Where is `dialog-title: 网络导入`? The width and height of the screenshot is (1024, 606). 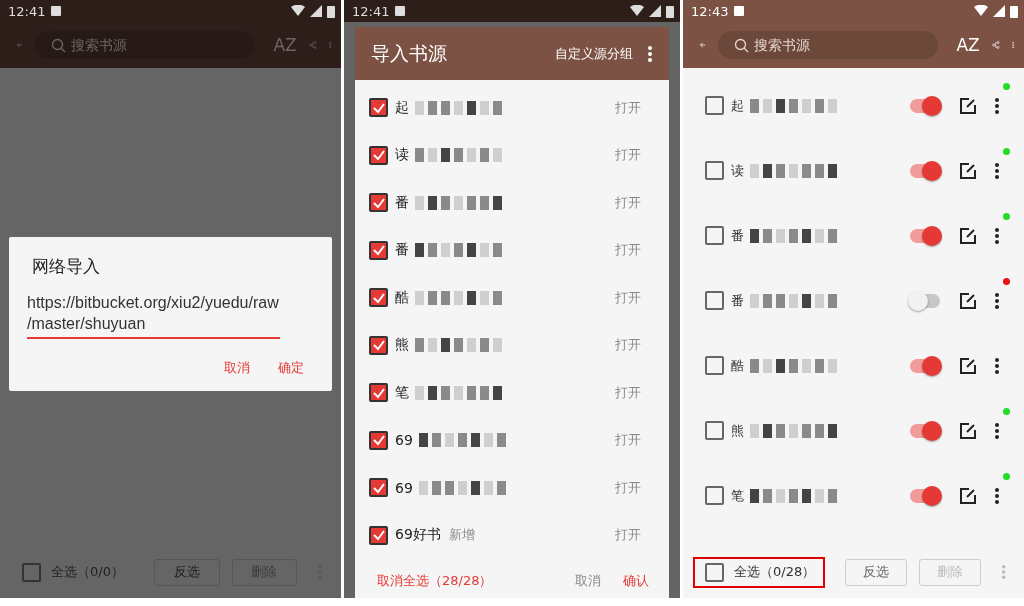 dialog-title: 网络导入 is located at coordinates (66, 266).